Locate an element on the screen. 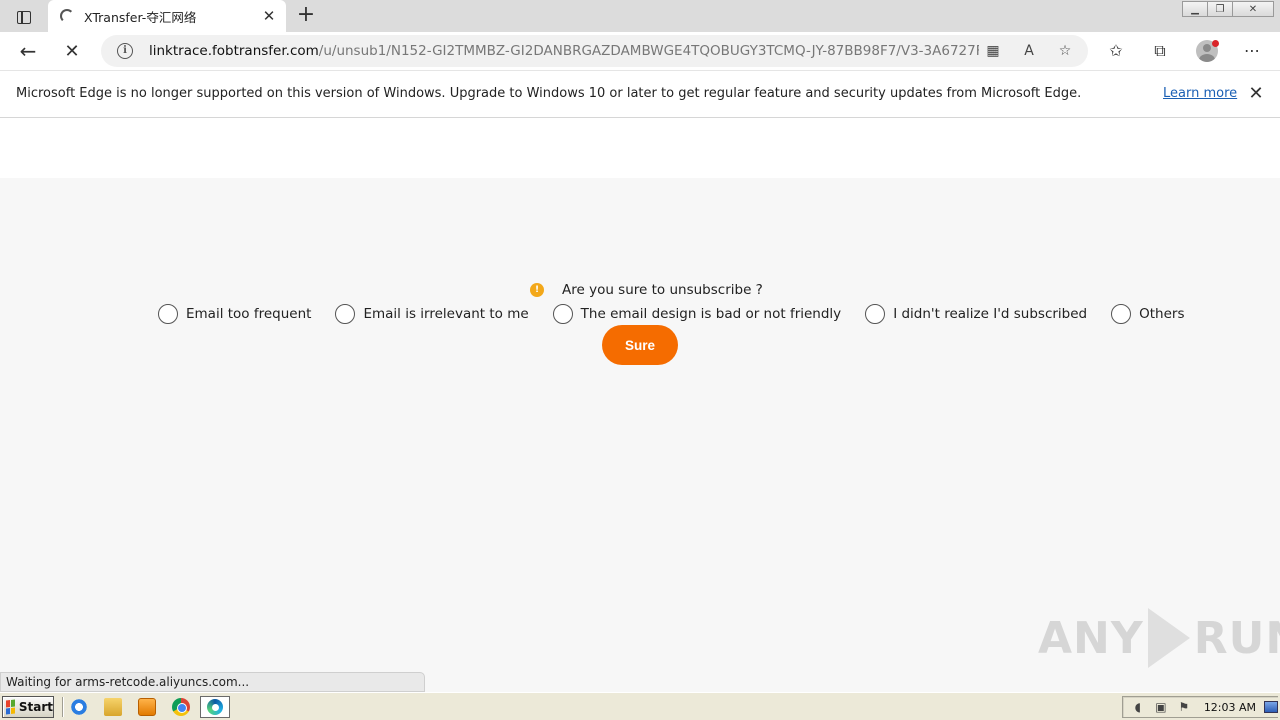  chrome-icon is located at coordinates (181, 707).